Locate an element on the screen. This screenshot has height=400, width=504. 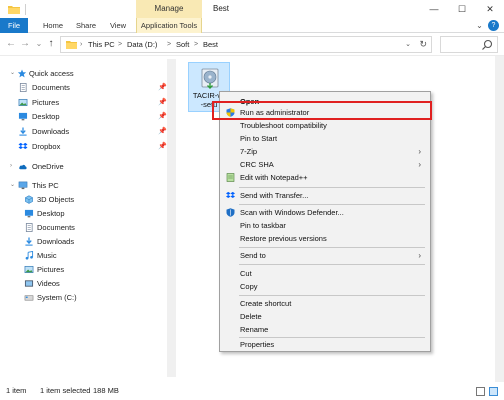
nav-item-downloads-pc: Downloads is located at coordinates (85, 241).